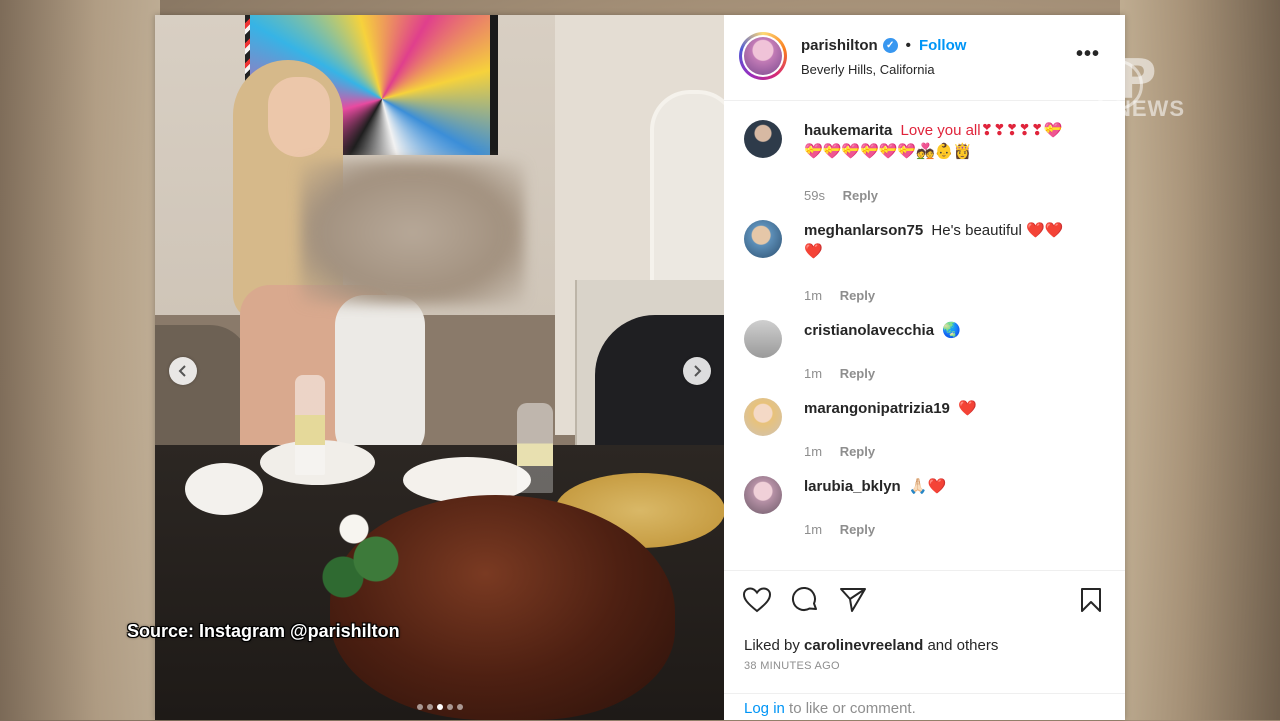  I want to click on photo-arch-window, so click(687, 192).